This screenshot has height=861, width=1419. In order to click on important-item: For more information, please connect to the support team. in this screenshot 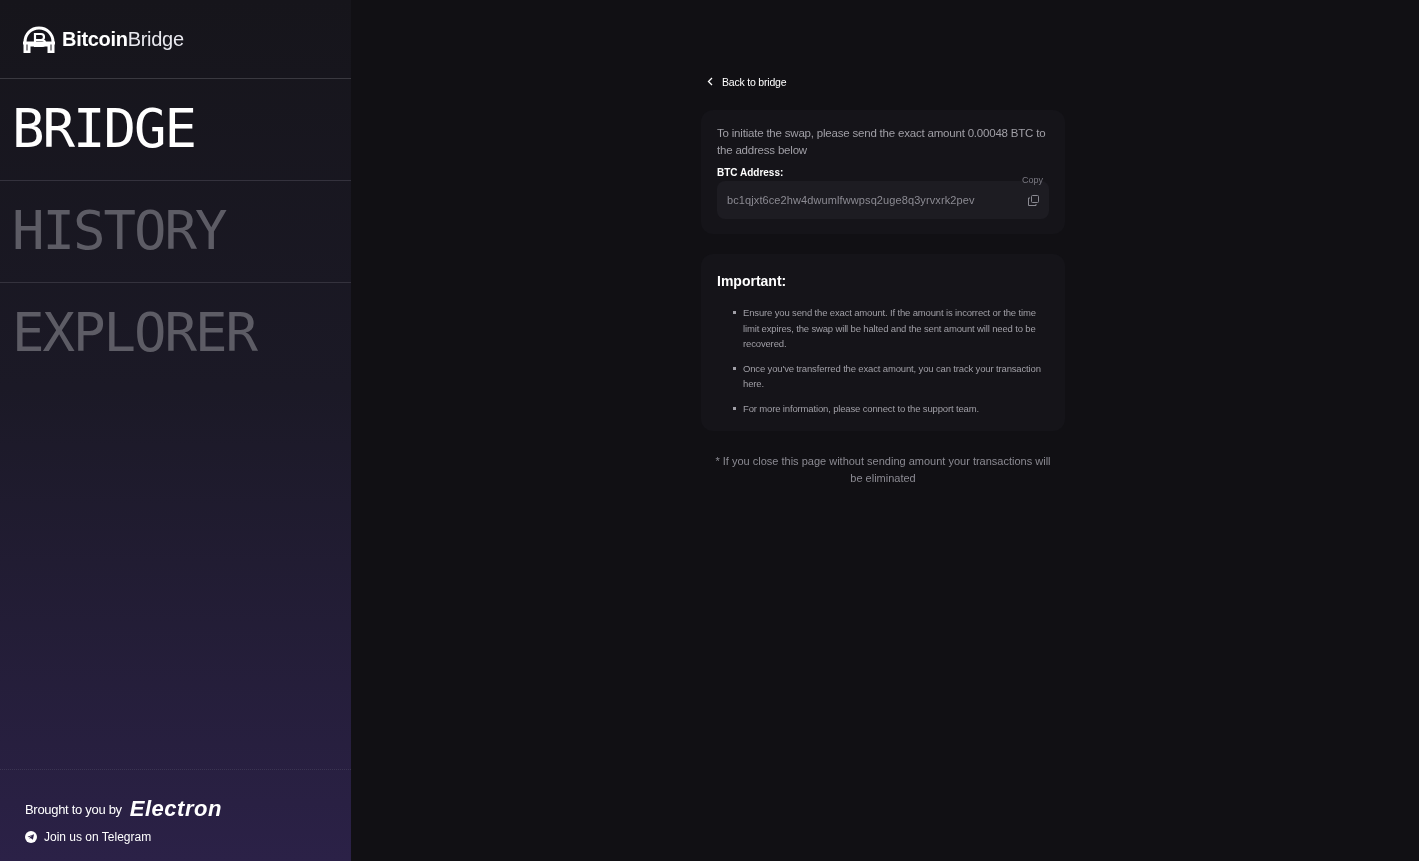, I will do `click(861, 408)`.